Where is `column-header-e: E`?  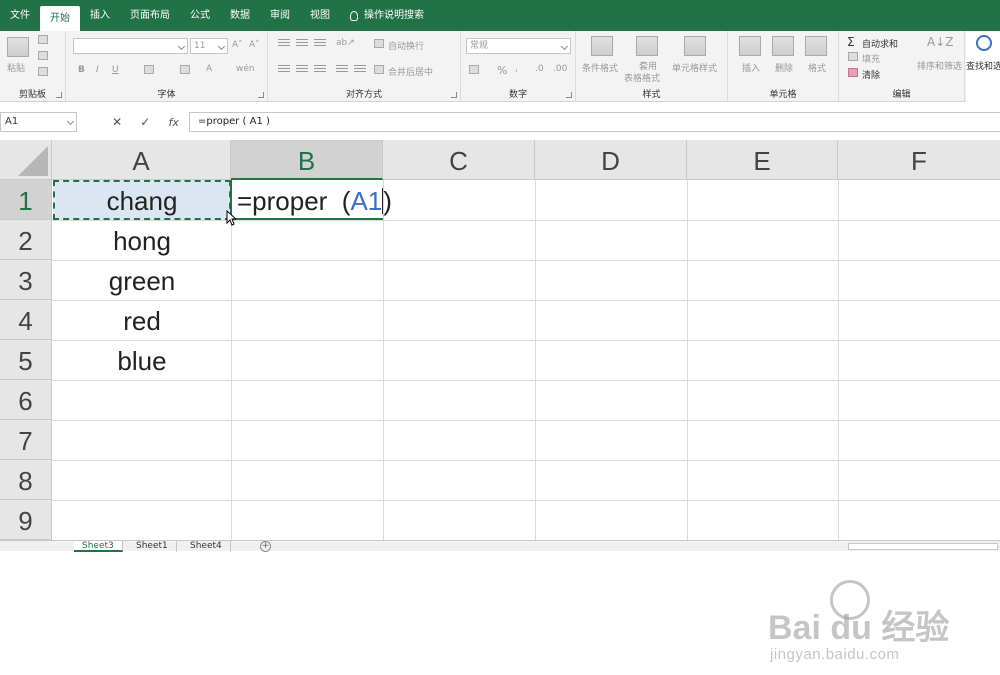 column-header-e: E is located at coordinates (762, 160).